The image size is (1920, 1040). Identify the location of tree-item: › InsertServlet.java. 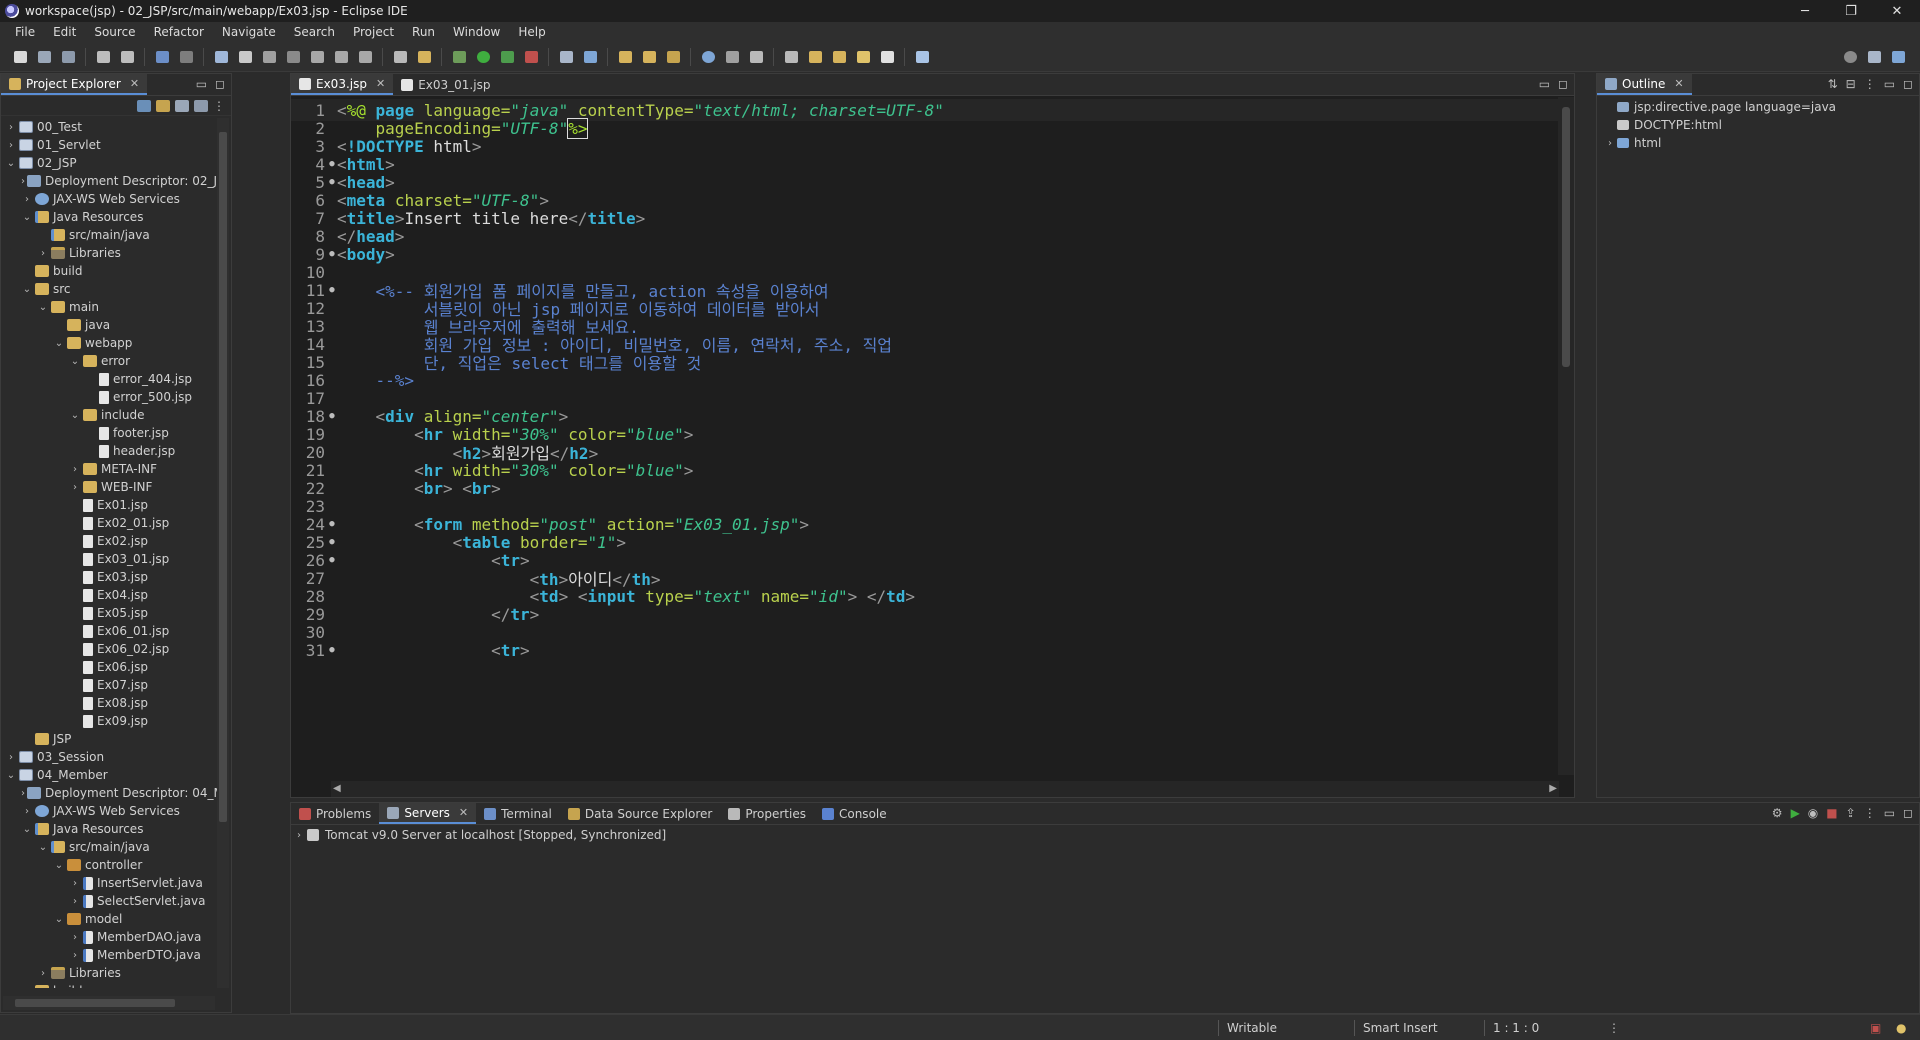
(109, 883).